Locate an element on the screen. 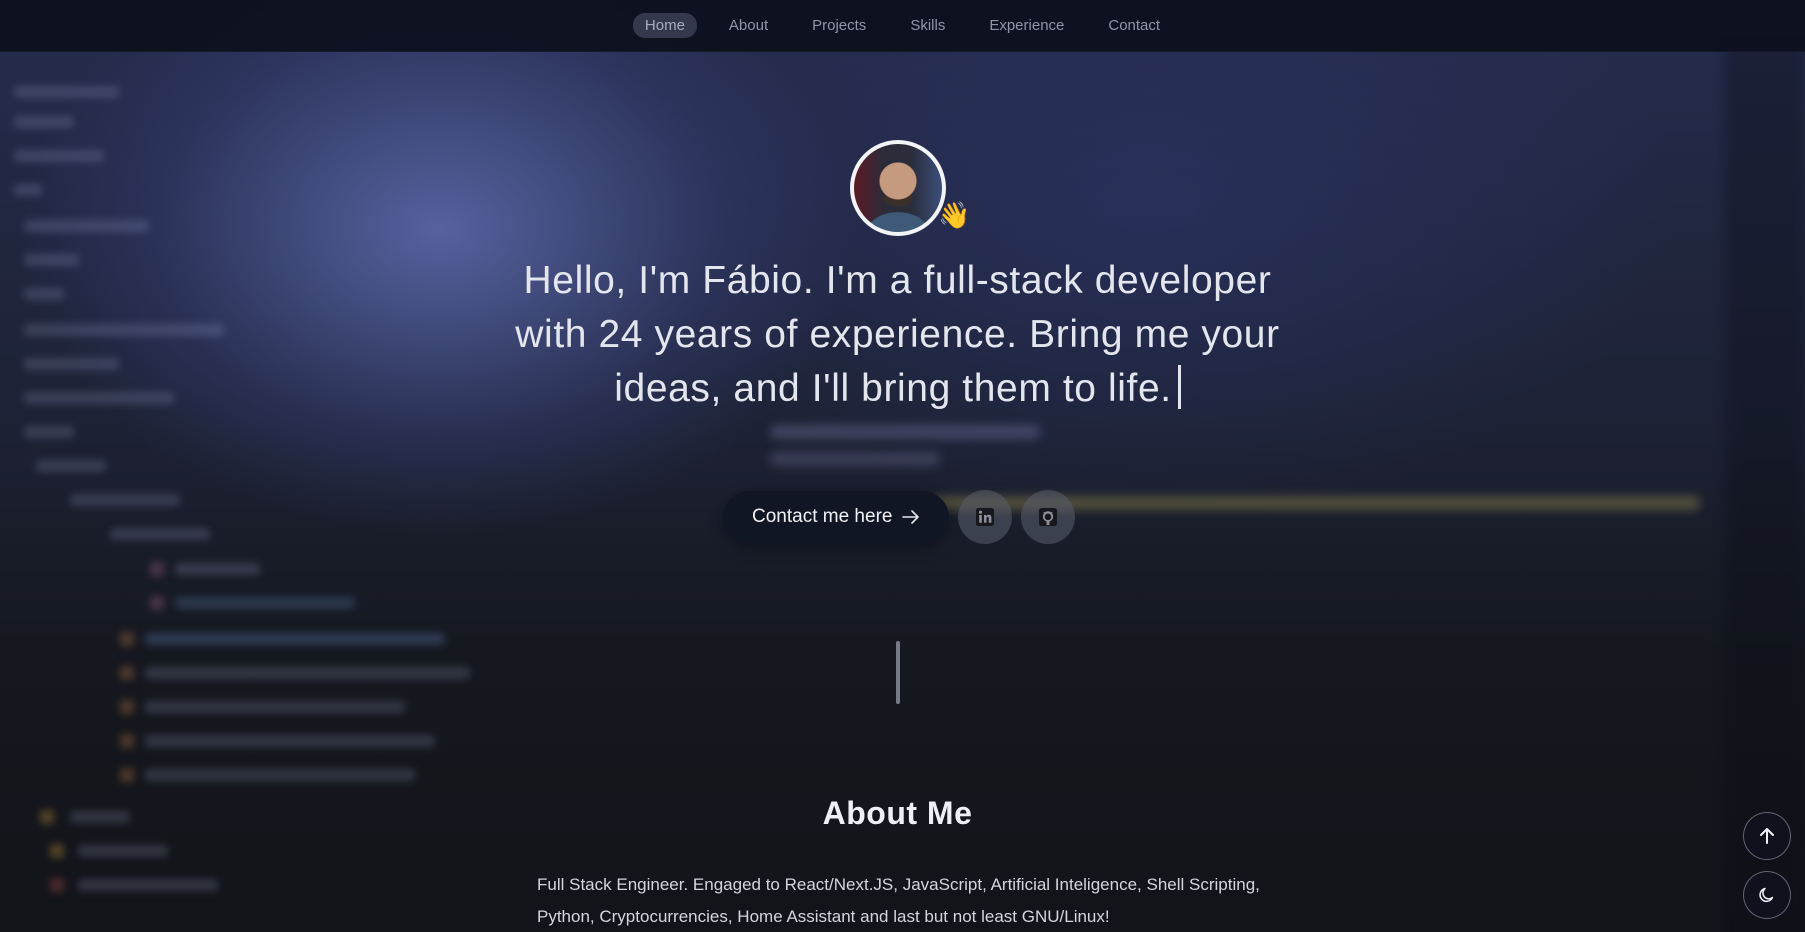 The height and width of the screenshot is (932, 1805). avatar-container: 👋 is located at coordinates (910, 188).